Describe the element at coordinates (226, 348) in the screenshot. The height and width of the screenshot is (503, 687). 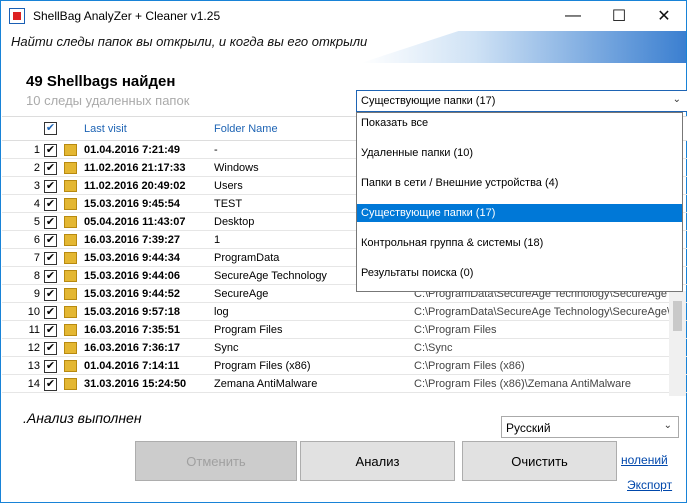
I see `folder-name-cell: Sync` at that location.